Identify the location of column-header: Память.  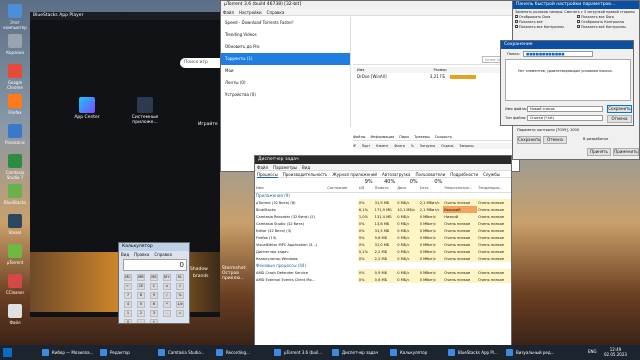
(385, 189).